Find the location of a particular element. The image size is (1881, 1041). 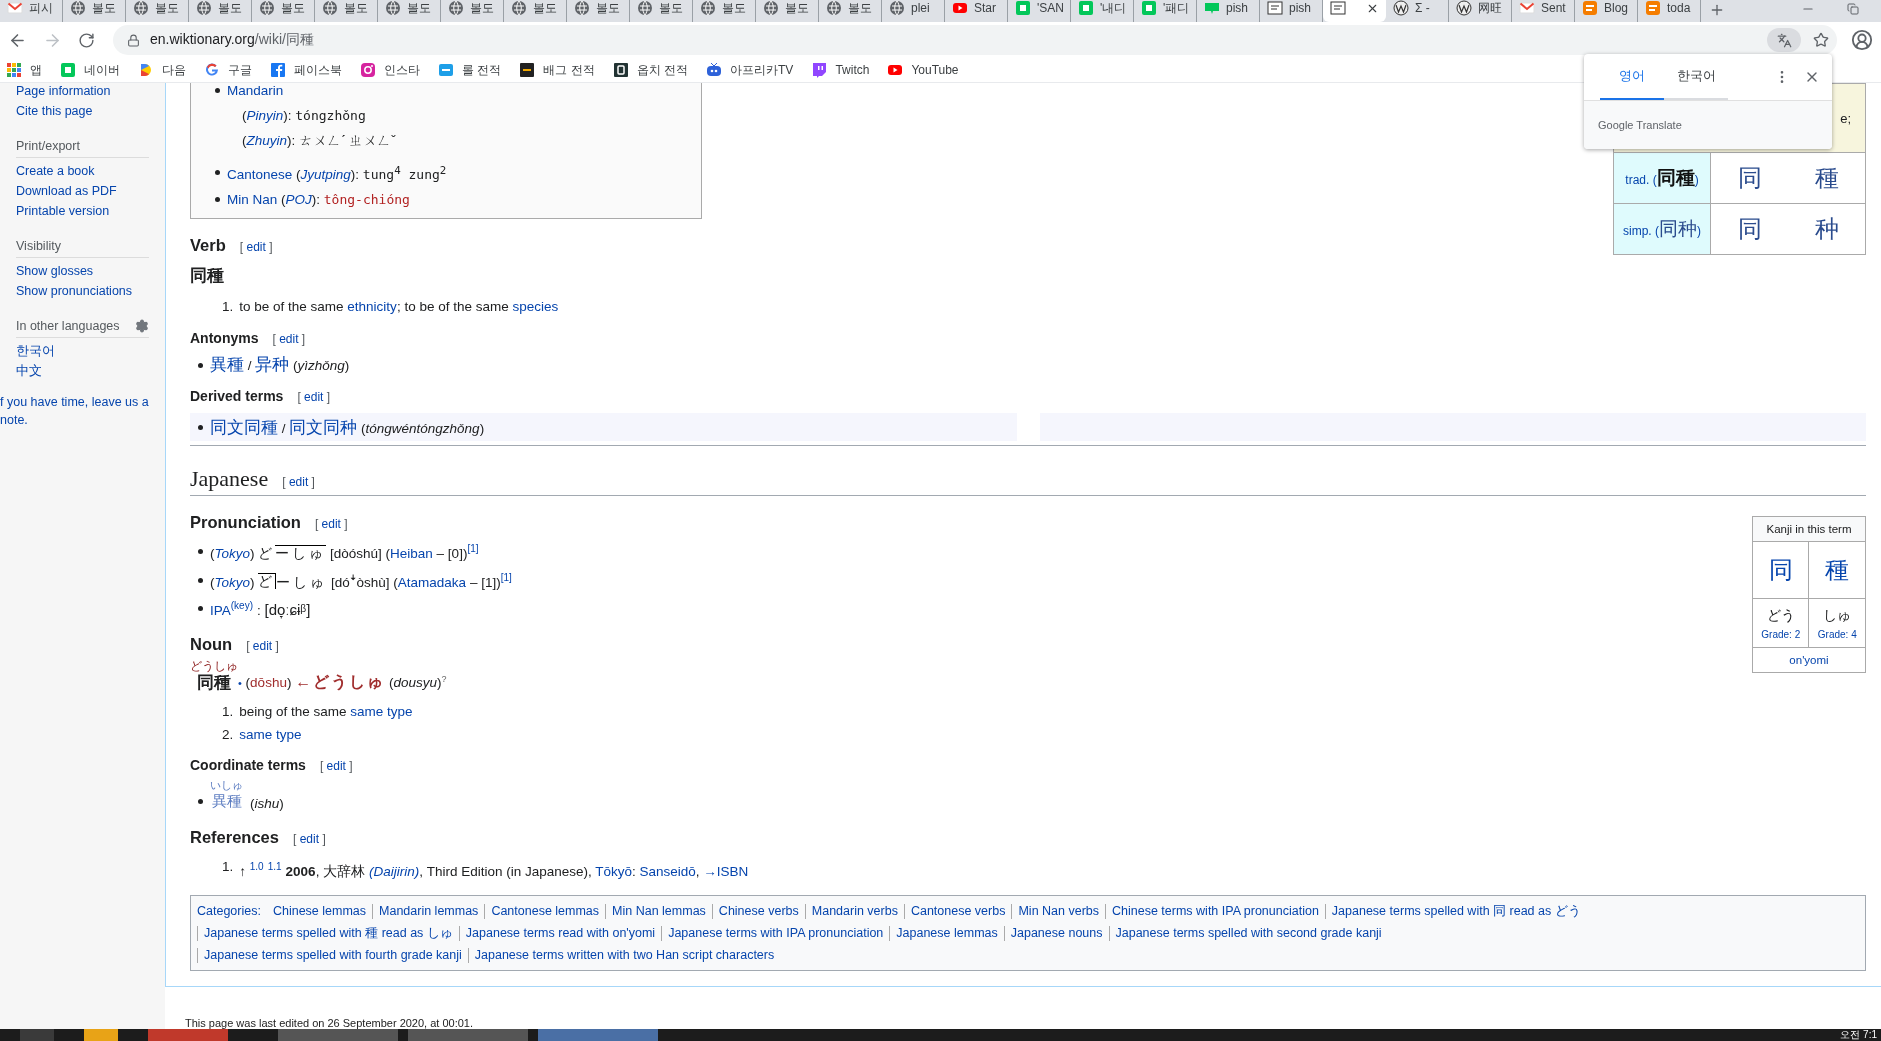

sidebar-link: Download as PDF is located at coordinates (90, 191).